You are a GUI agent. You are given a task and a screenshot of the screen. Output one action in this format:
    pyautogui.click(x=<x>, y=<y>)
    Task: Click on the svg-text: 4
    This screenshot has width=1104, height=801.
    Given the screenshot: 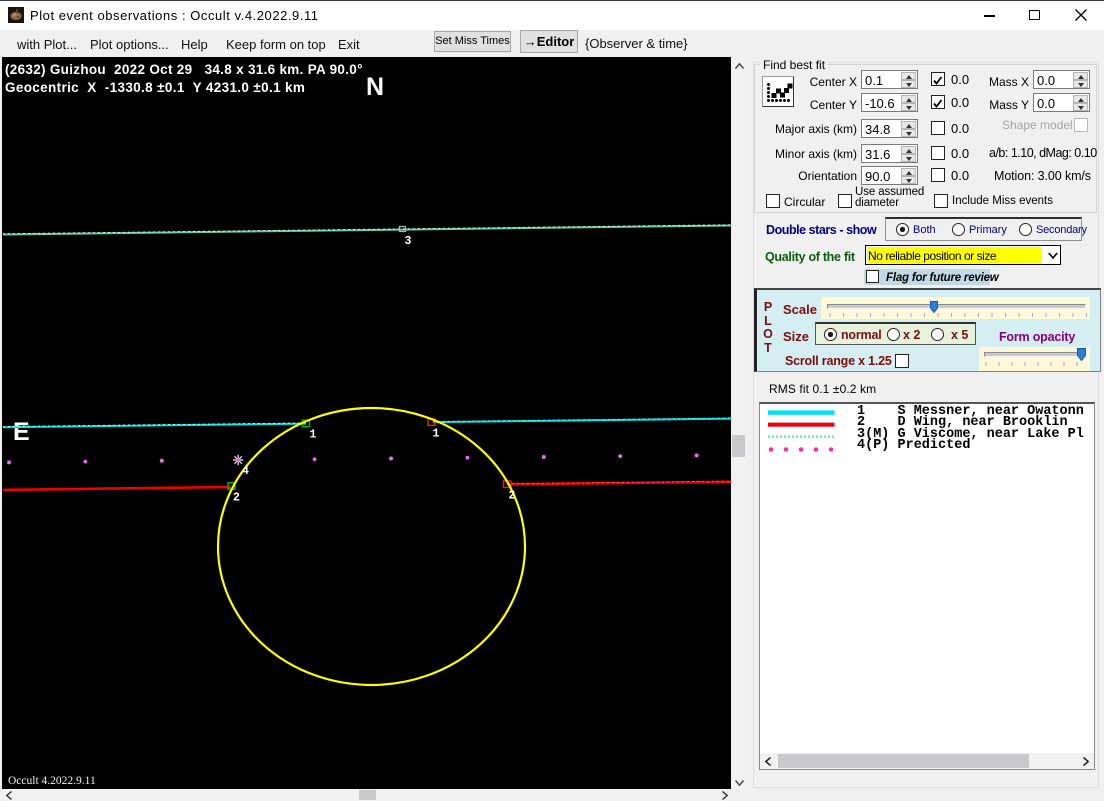 What is the action you would take?
    pyautogui.click(x=245, y=471)
    